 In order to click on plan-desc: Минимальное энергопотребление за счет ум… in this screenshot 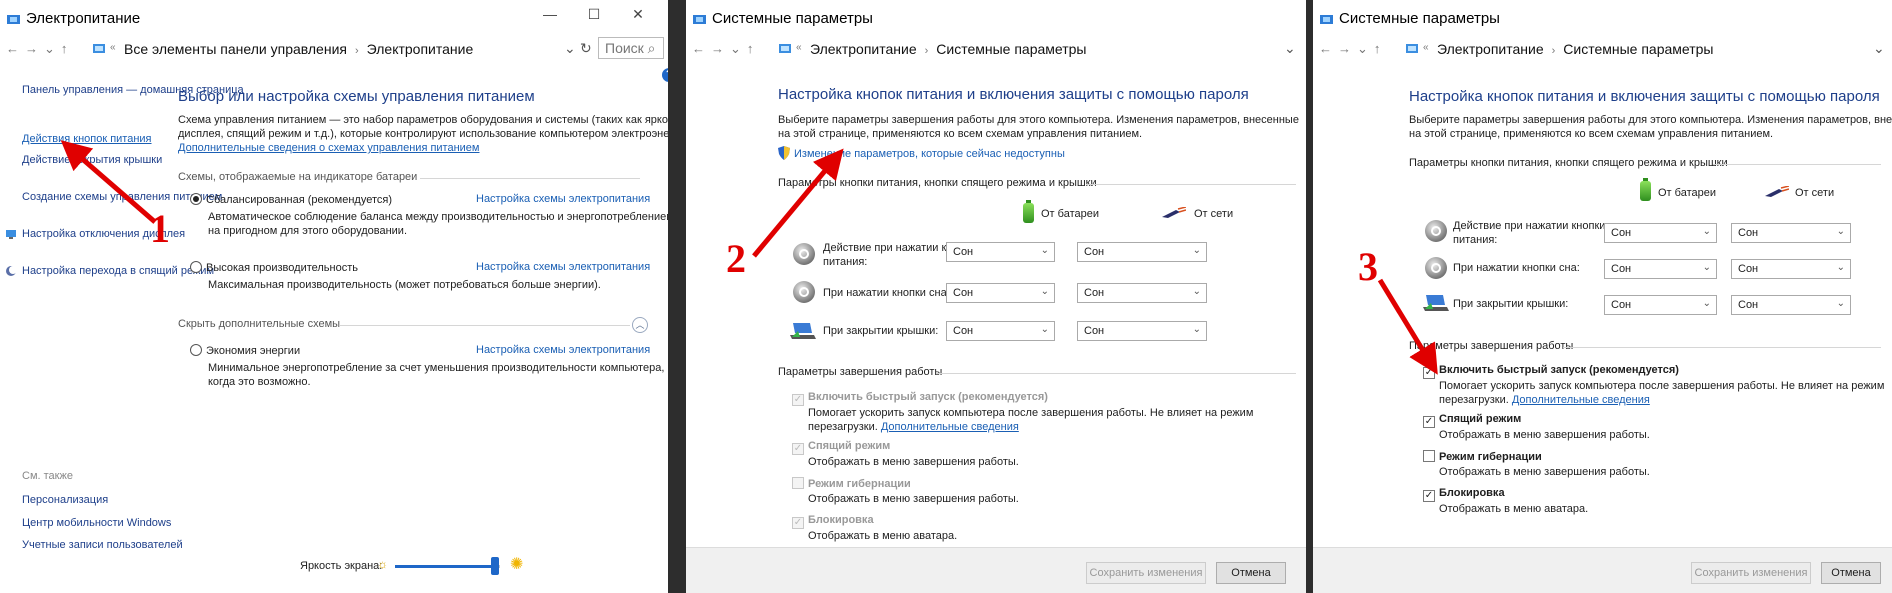, I will do `click(436, 368)`.